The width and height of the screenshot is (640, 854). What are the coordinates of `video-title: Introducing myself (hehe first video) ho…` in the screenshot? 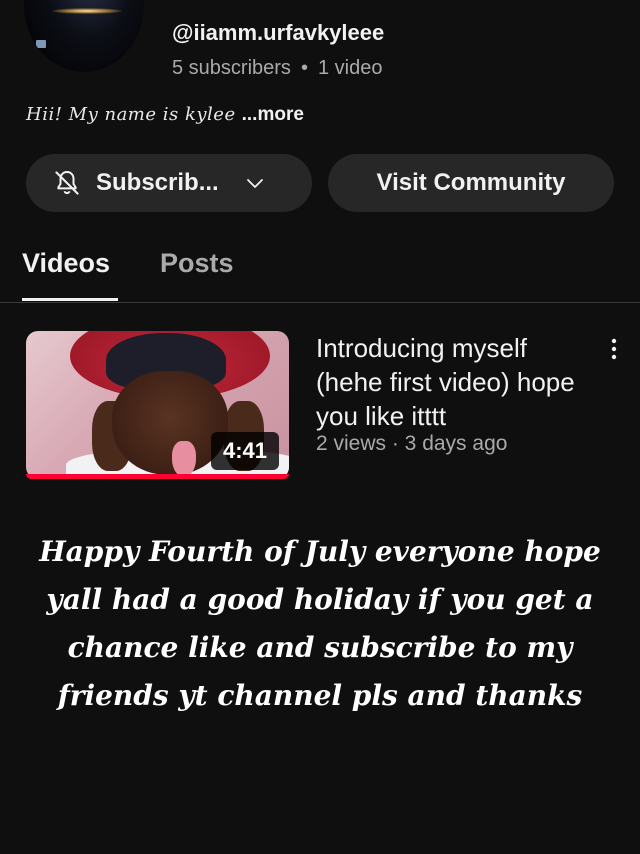 It's located at (451, 382).